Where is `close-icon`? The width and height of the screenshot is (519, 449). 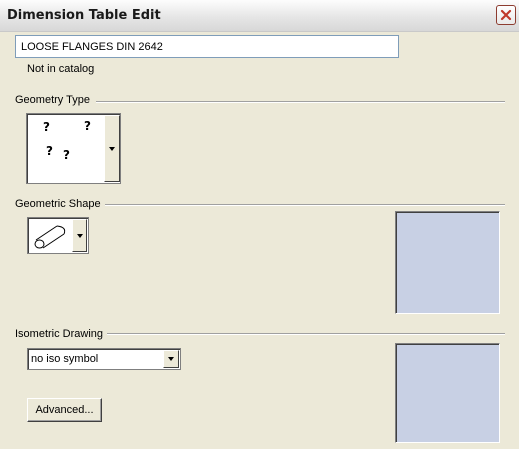
close-icon is located at coordinates (506, 15).